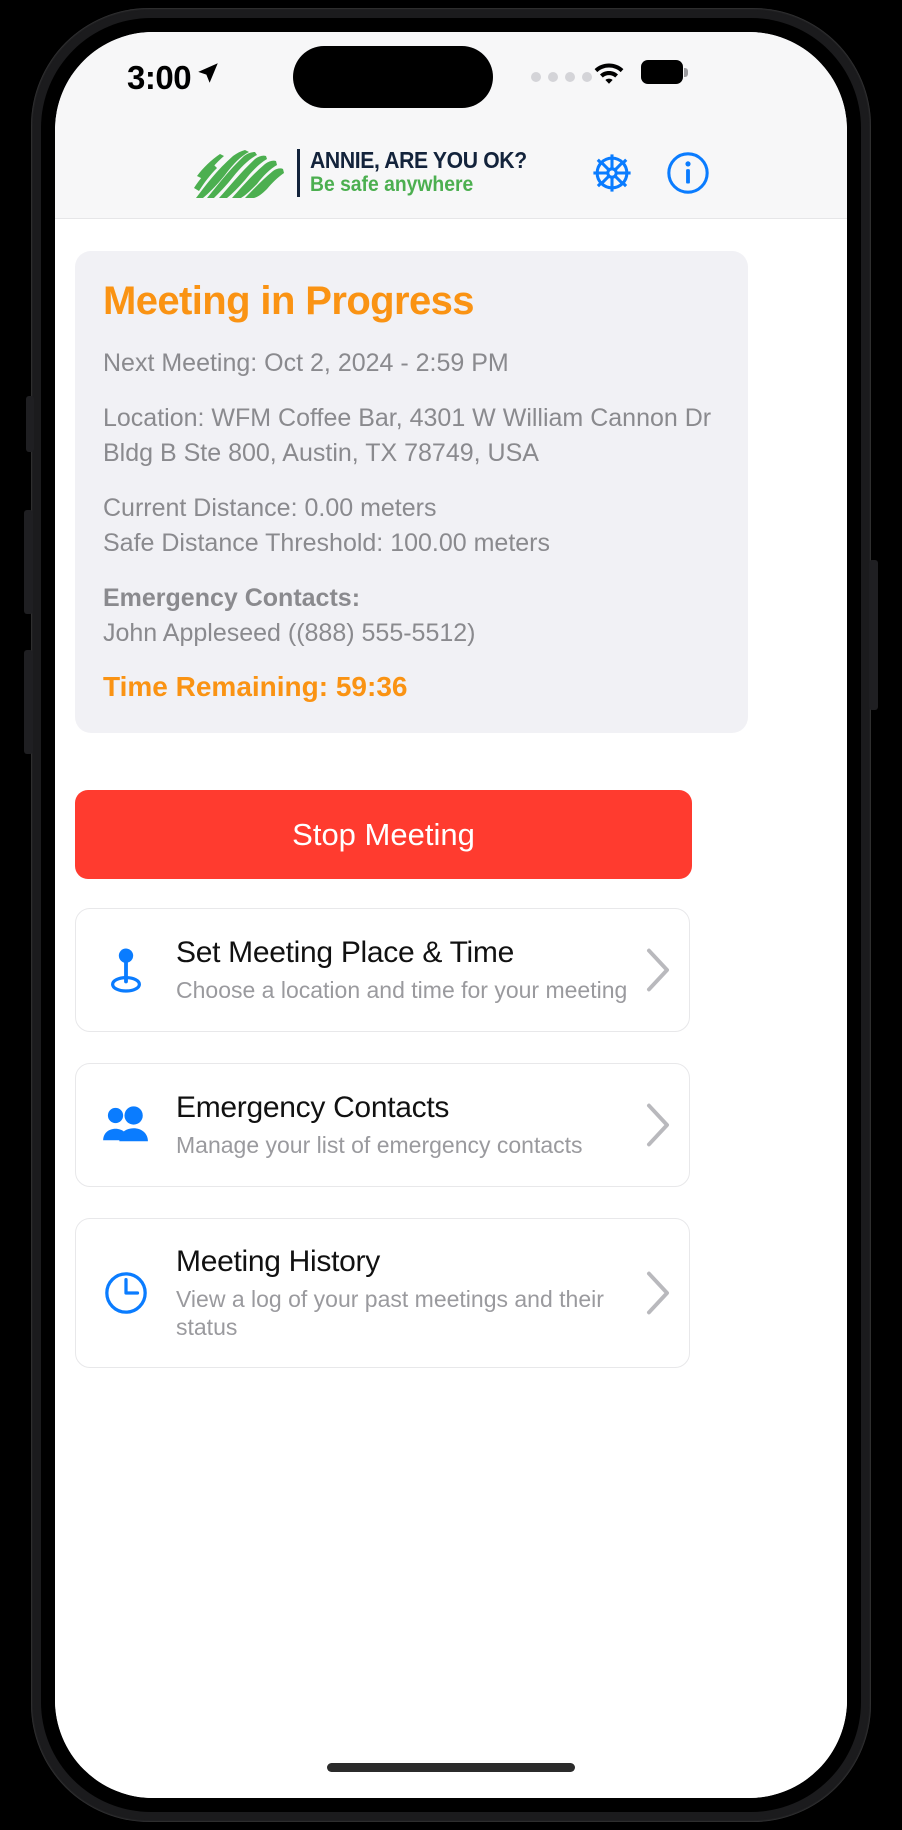  Describe the element at coordinates (451, 1767) in the screenshot. I see `home-indicator` at that location.